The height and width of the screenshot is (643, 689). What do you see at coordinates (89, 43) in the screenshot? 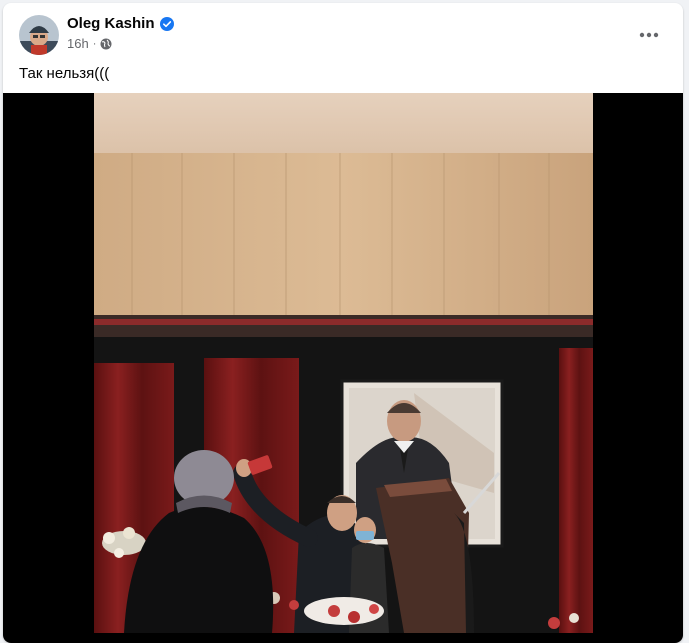
I see `post-meta: 16h ·` at bounding box center [89, 43].